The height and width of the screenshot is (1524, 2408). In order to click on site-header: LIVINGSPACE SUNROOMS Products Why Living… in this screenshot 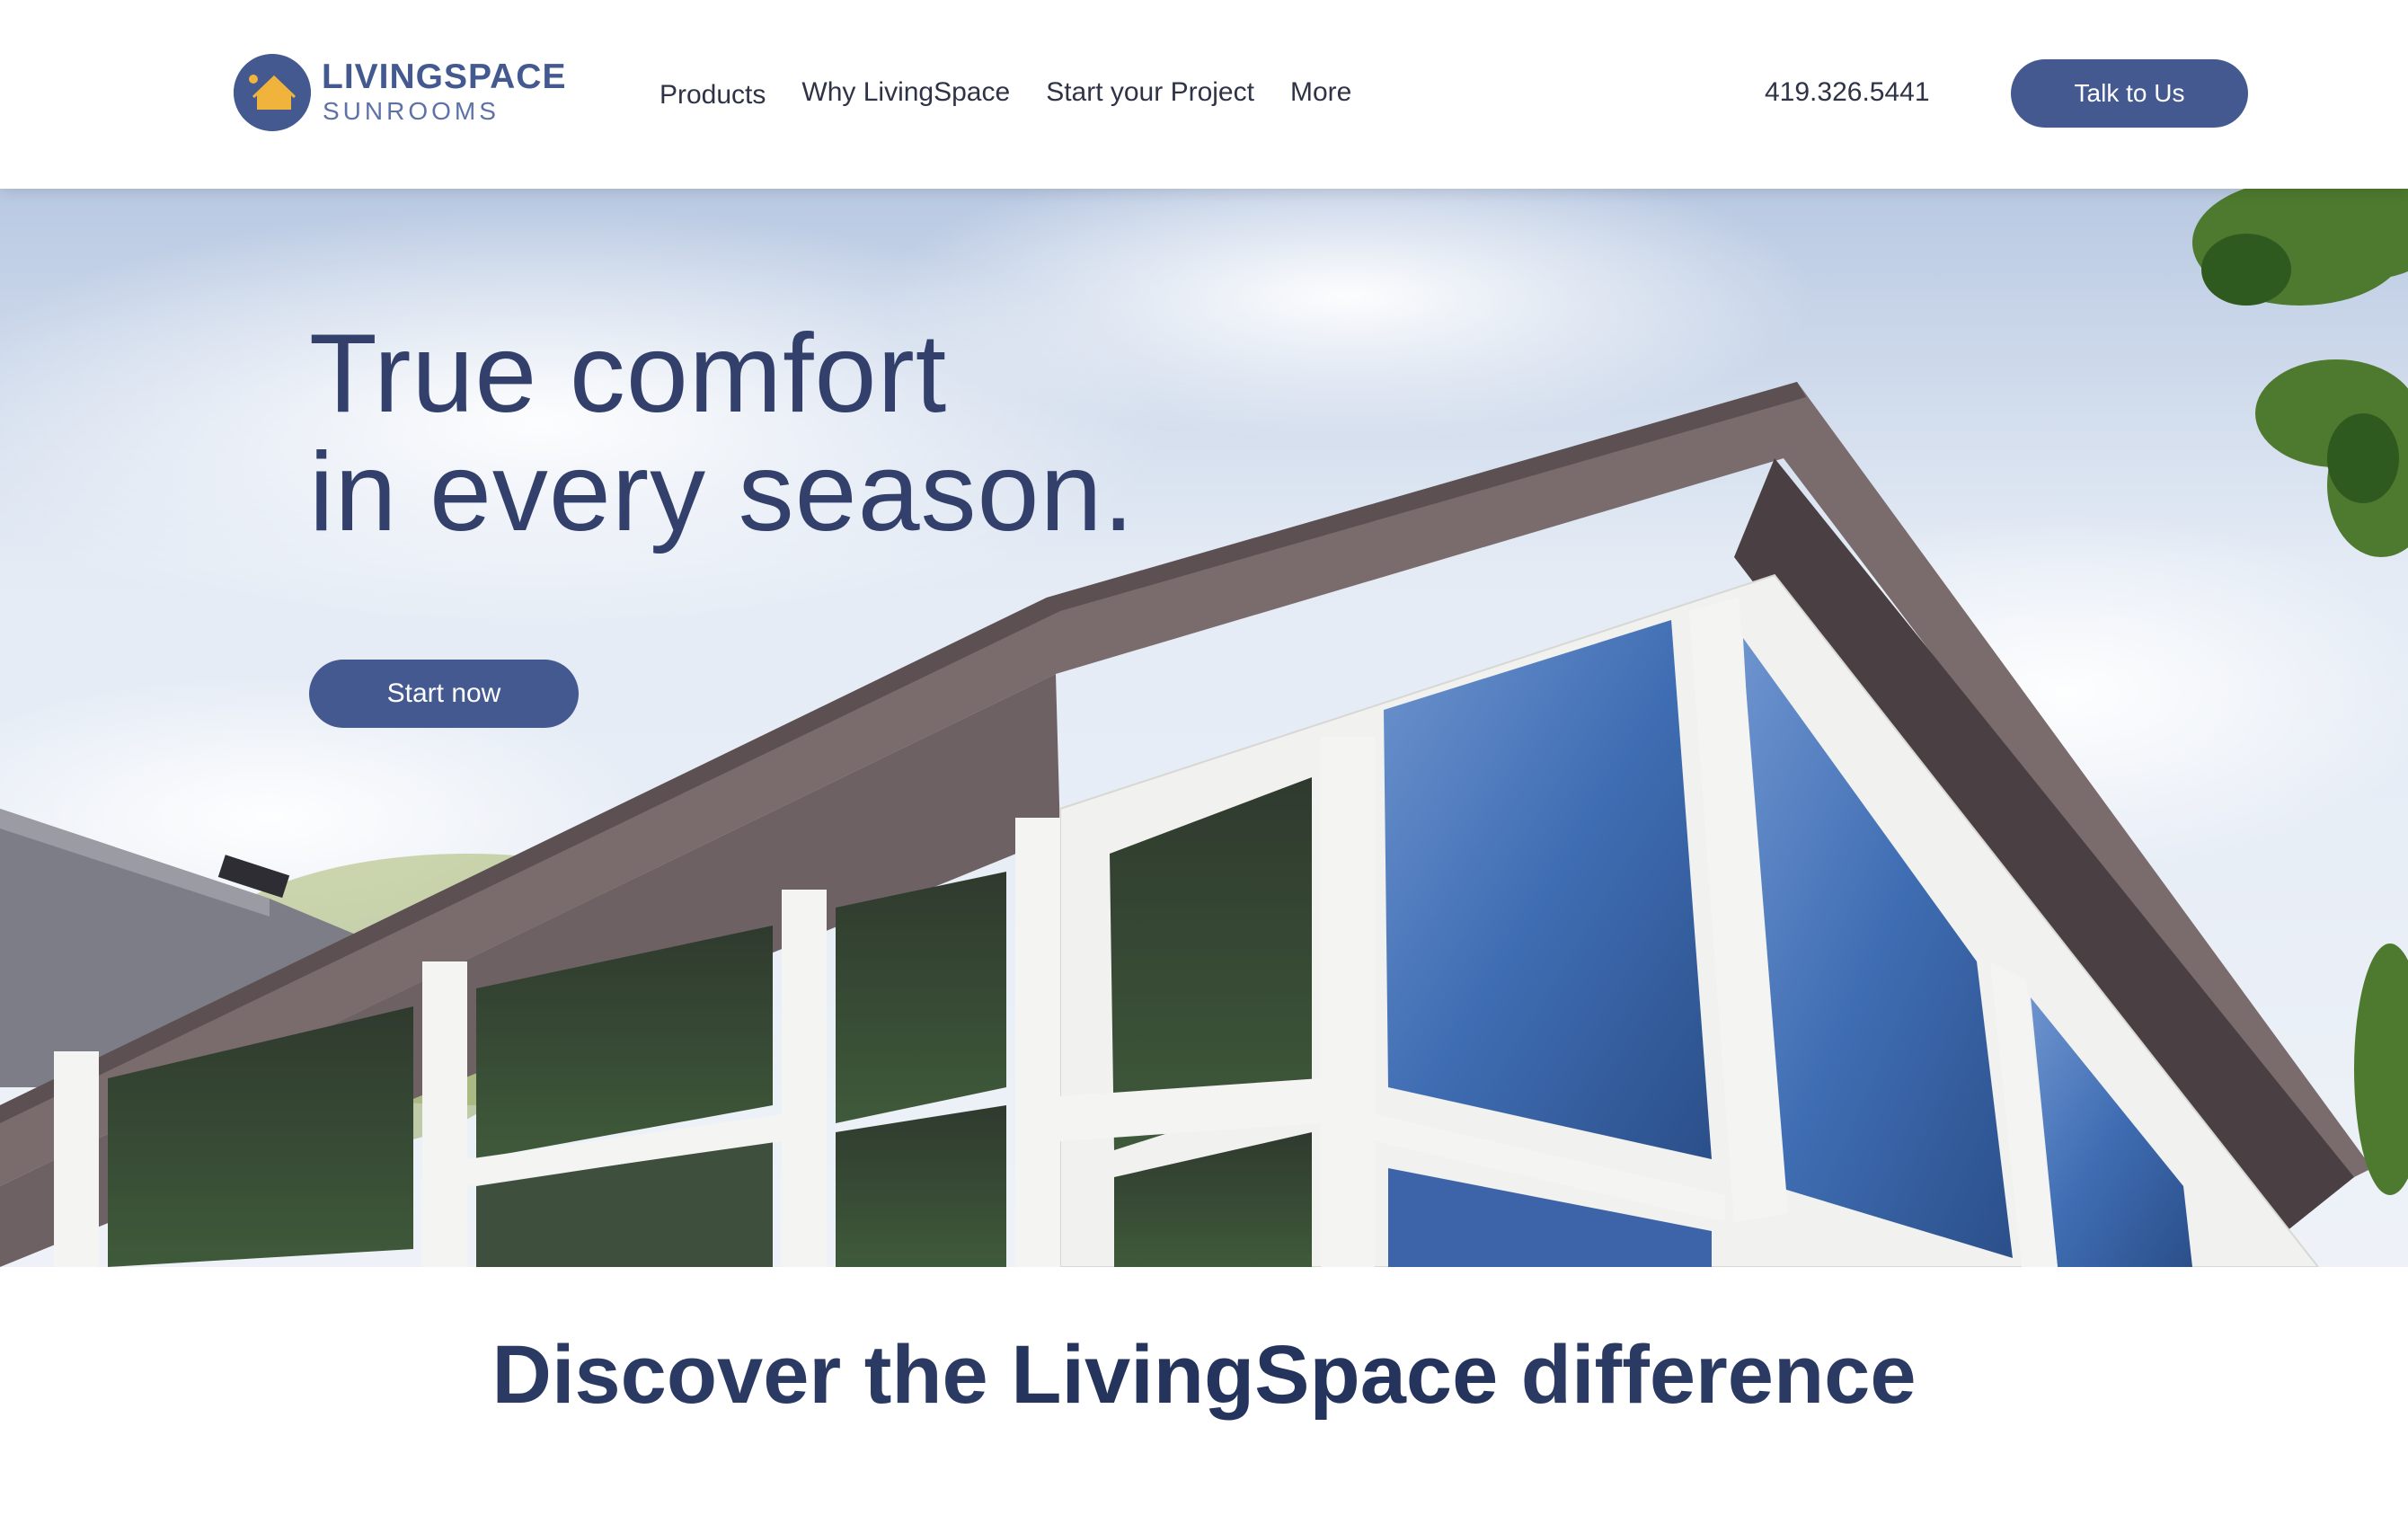, I will do `click(1204, 95)`.